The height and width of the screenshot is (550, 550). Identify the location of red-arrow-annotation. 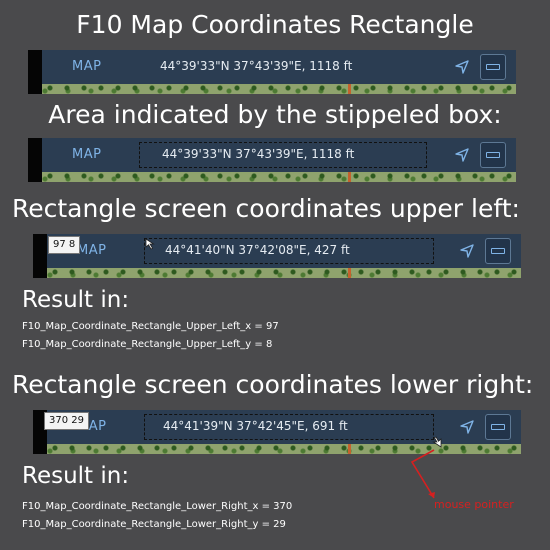
(422, 474).